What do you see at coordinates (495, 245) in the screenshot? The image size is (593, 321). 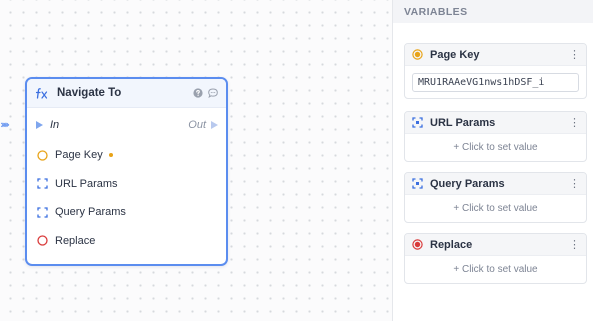 I see `card-header: Replace ⋮` at bounding box center [495, 245].